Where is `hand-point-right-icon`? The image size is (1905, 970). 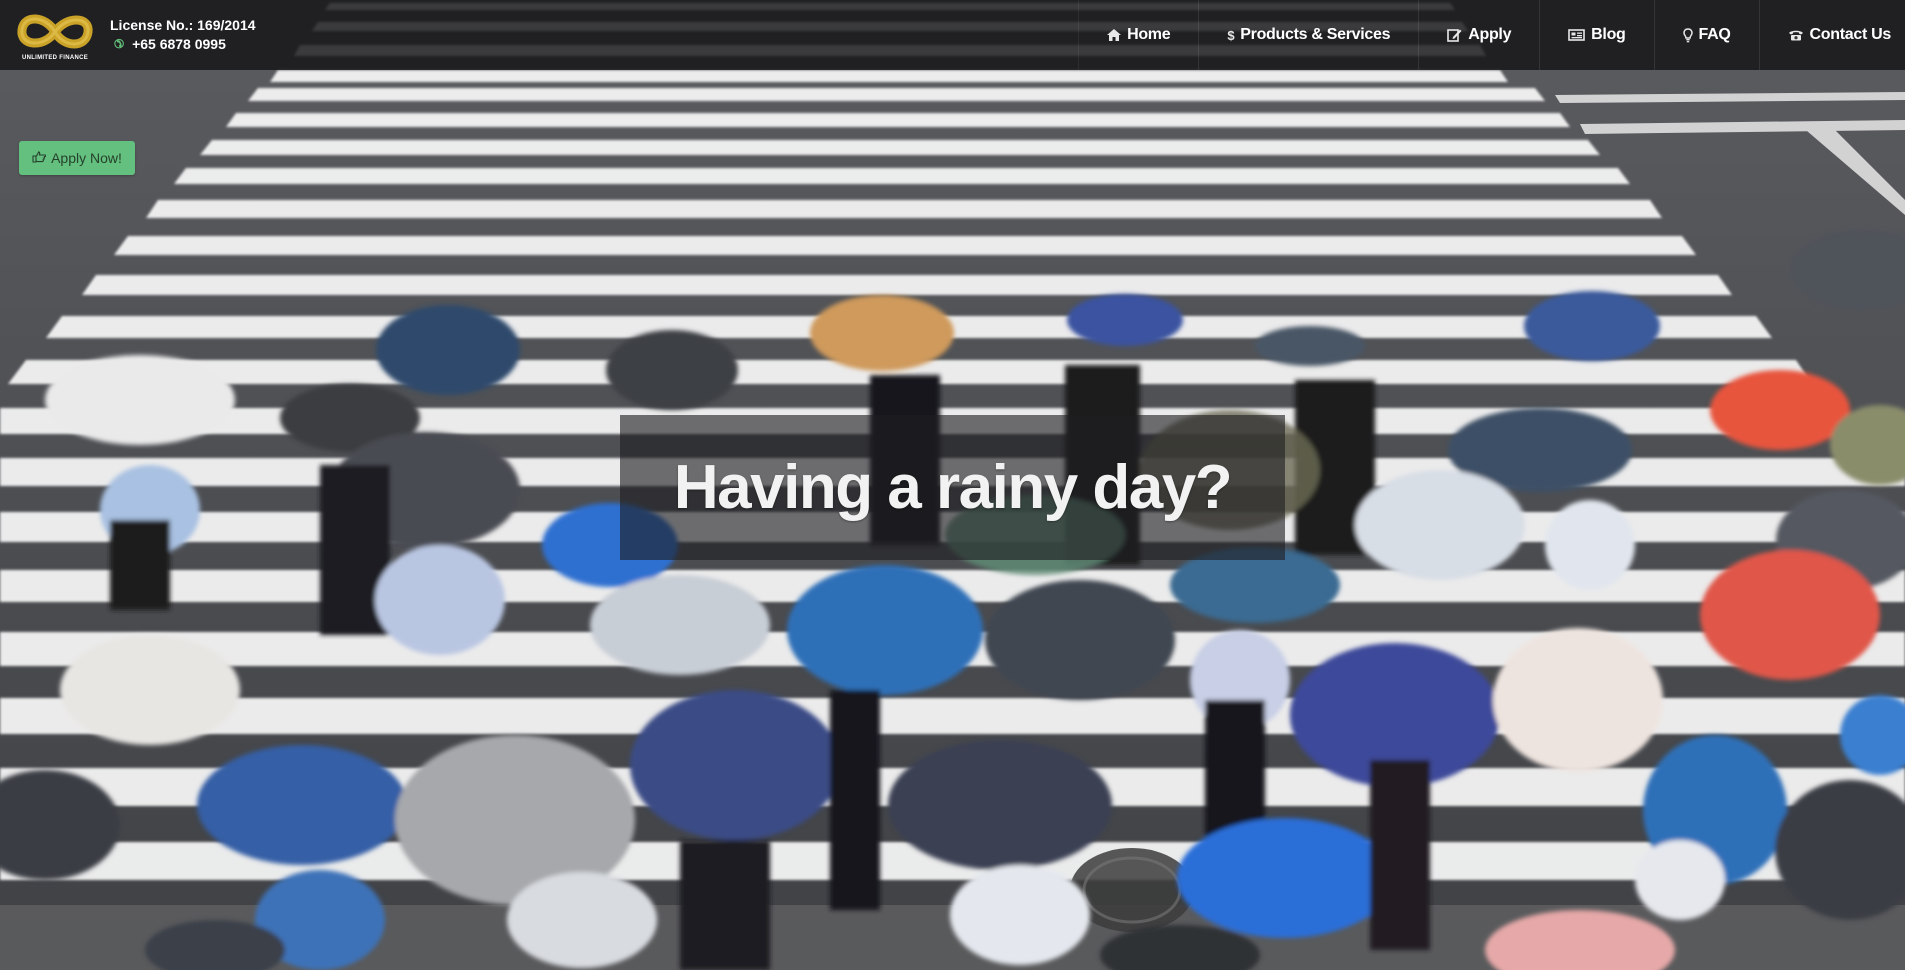 hand-point-right-icon is located at coordinates (39, 158).